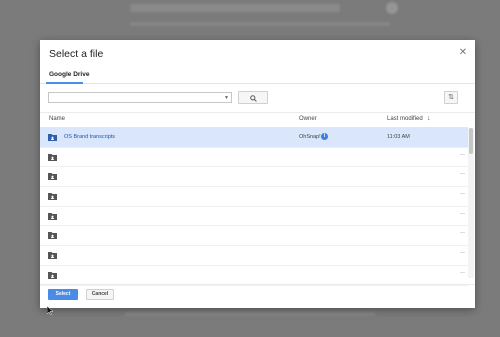  I want to click on mouse-cursor-icon, so click(50, 310).